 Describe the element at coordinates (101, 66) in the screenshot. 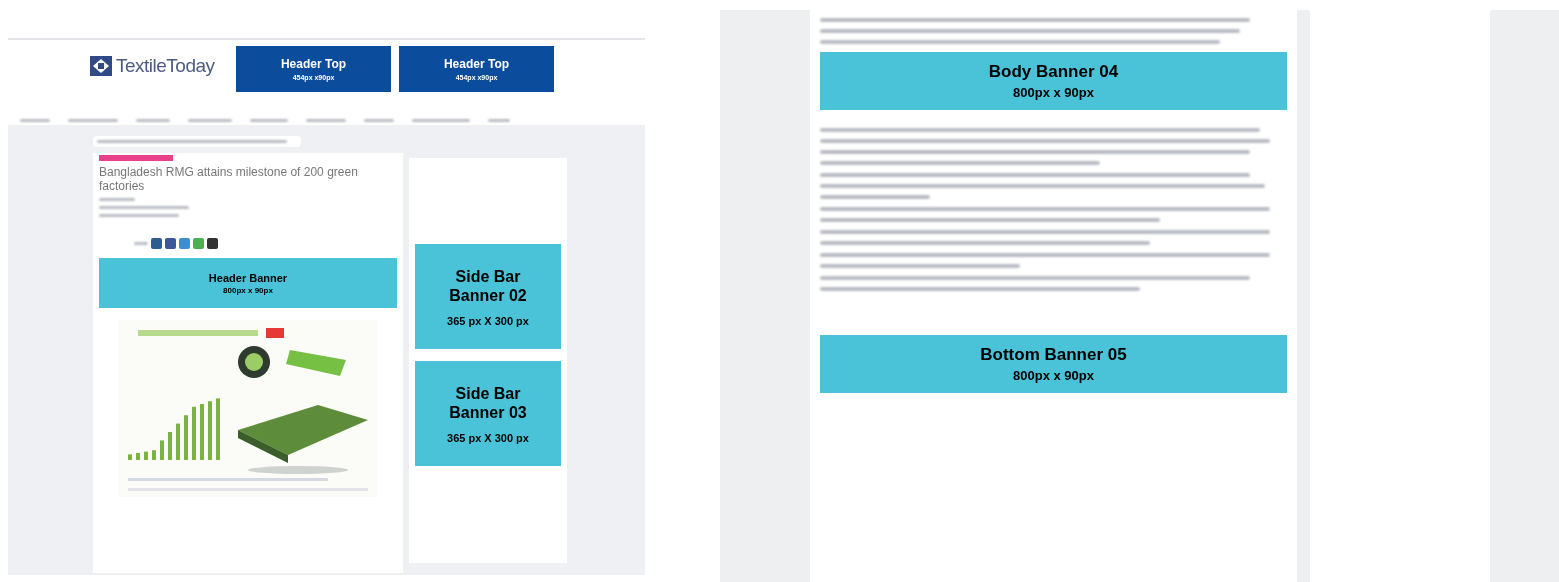

I see `logo-icon` at that location.